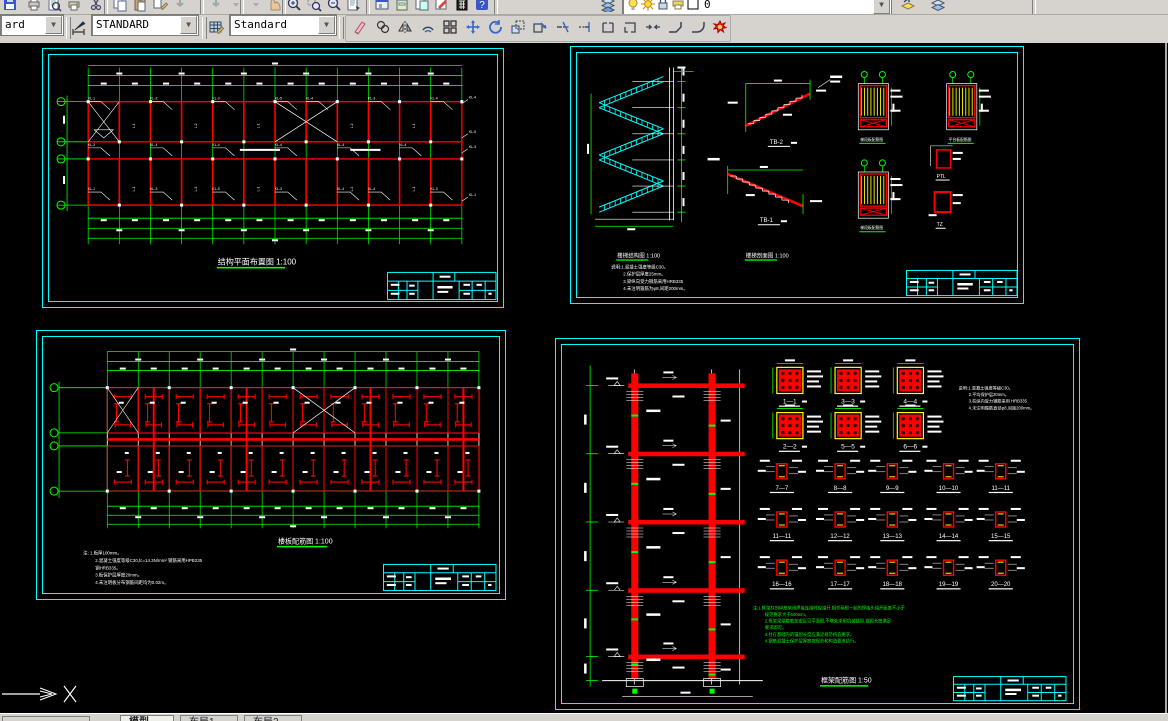 The image size is (1168, 721). Describe the element at coordinates (462, 6) in the screenshot. I see `calculator-icon` at that location.